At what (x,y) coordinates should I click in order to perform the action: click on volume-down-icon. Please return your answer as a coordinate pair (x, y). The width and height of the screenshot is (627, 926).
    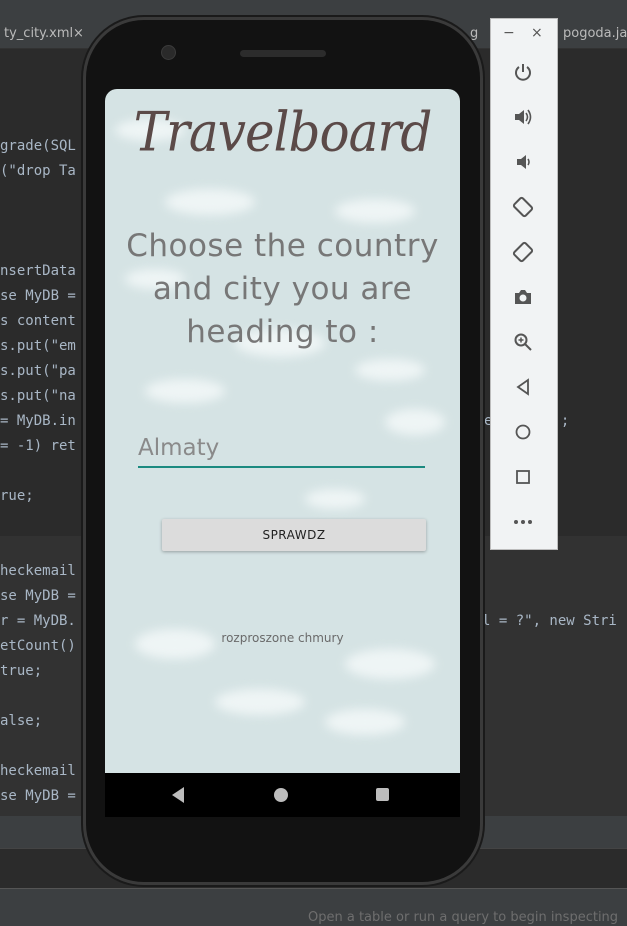
    Looking at the image, I should click on (523, 162).